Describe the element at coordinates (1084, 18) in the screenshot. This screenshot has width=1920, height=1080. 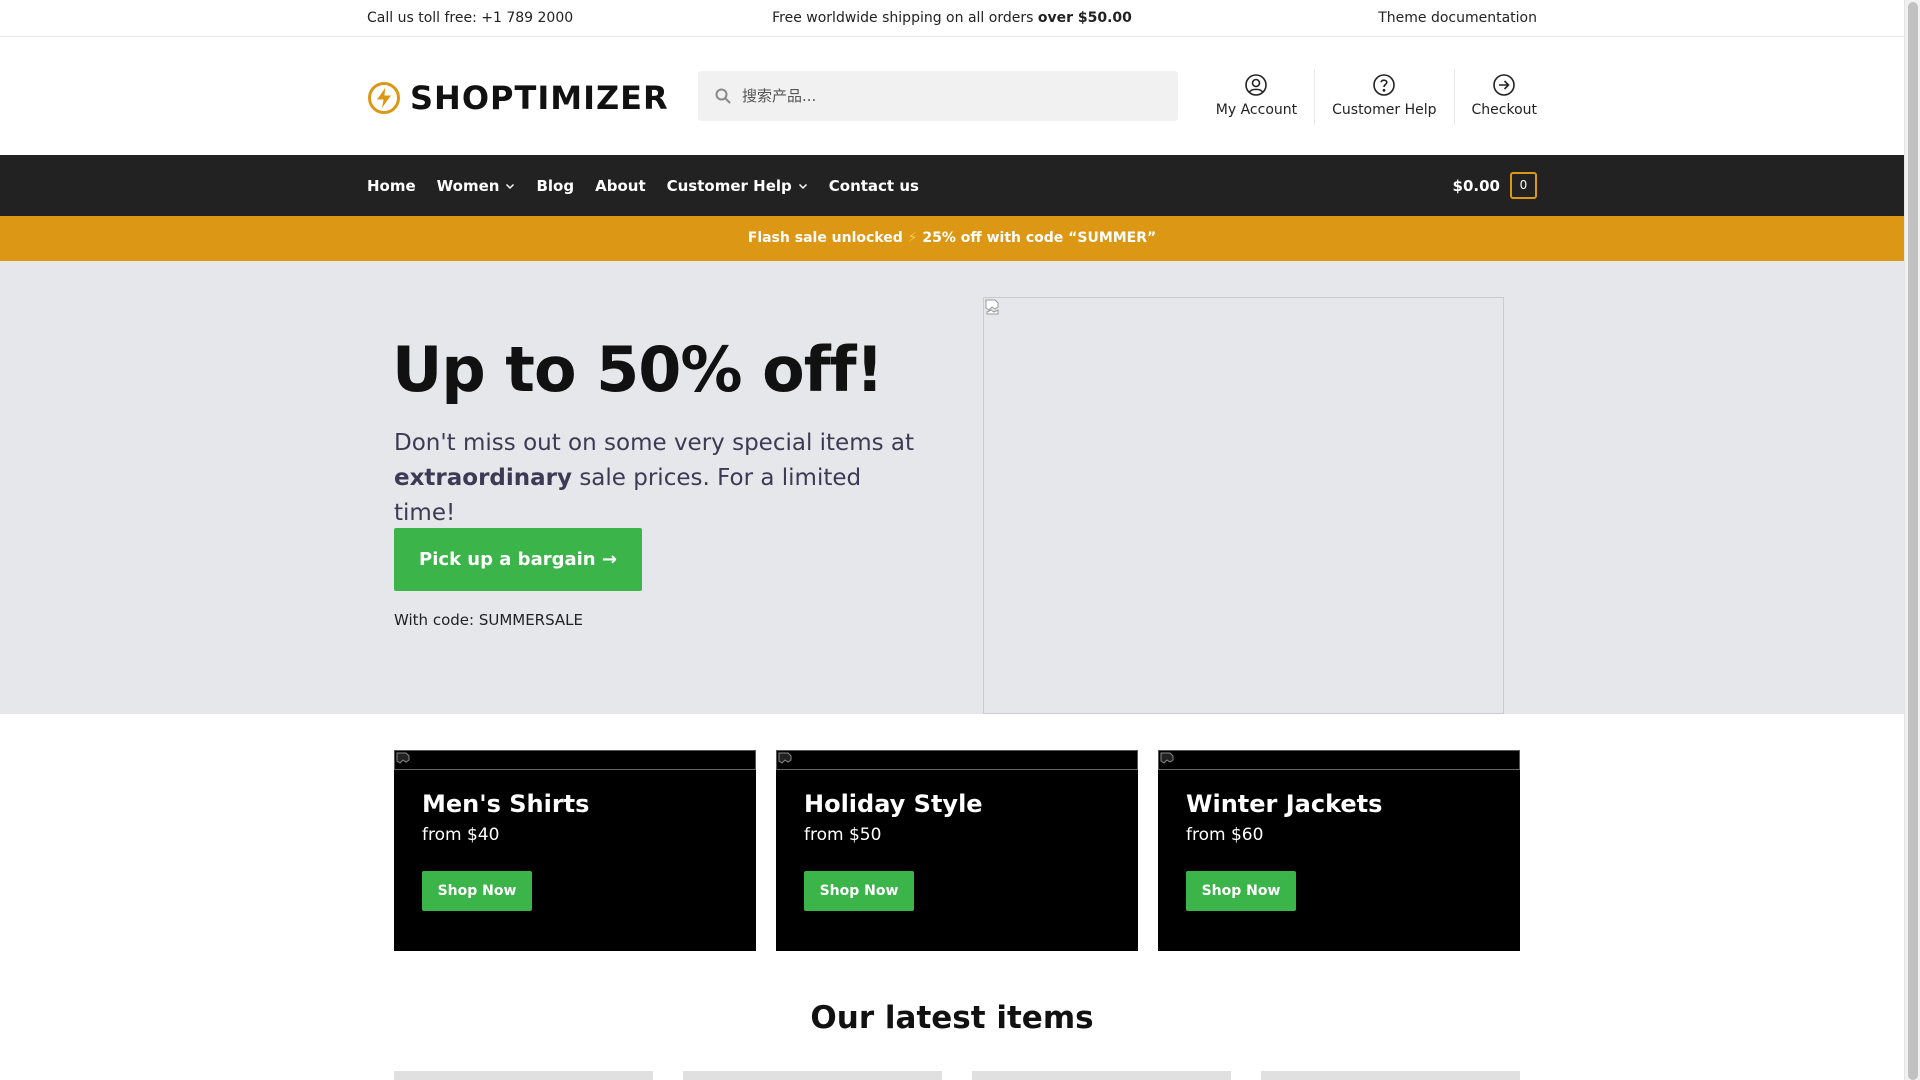
I see `shipping-threshold: over $50.00` at that location.